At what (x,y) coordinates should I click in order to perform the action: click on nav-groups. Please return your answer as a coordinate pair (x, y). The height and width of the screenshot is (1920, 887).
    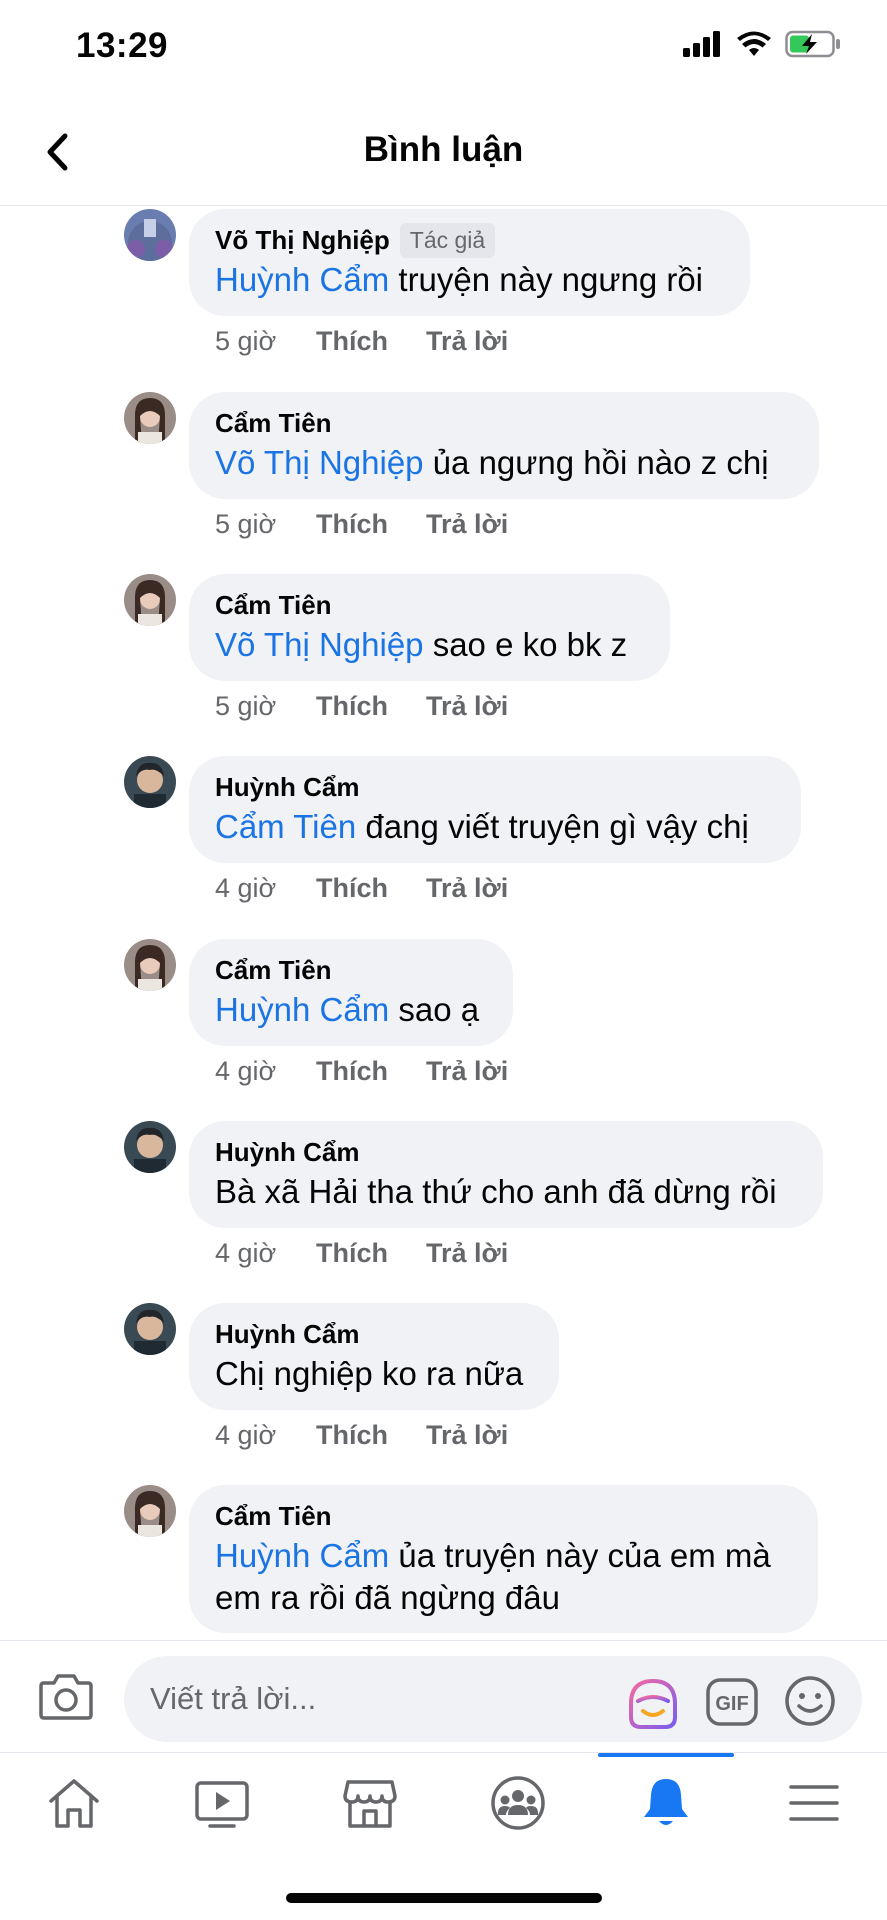
    Looking at the image, I should click on (518, 1803).